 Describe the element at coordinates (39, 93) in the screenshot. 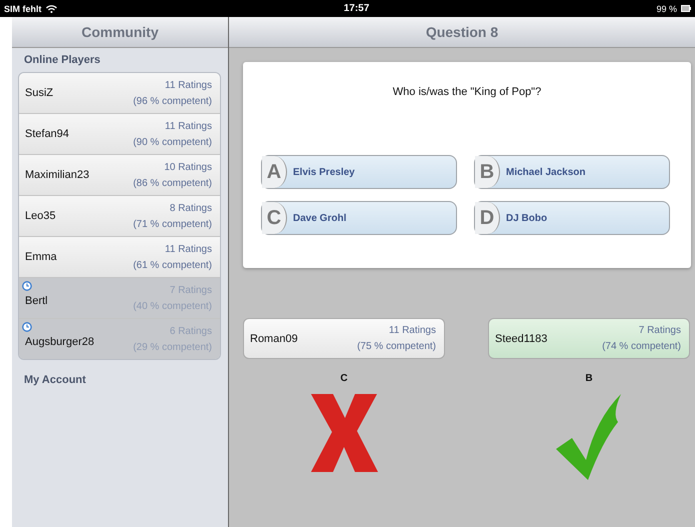

I see `player-name: SusiZ` at that location.